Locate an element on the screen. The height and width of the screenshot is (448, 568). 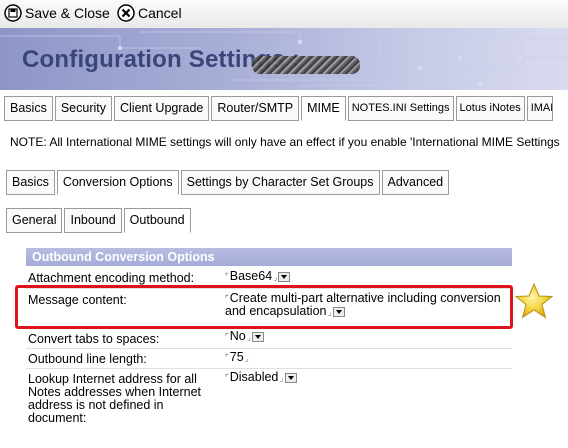
tab-outbound: Outbound is located at coordinates (157, 220).